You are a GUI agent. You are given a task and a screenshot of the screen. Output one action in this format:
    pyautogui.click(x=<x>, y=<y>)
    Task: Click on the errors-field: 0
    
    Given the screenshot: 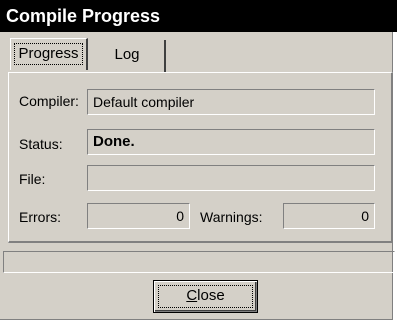 What is the action you would take?
    pyautogui.click(x=138, y=216)
    